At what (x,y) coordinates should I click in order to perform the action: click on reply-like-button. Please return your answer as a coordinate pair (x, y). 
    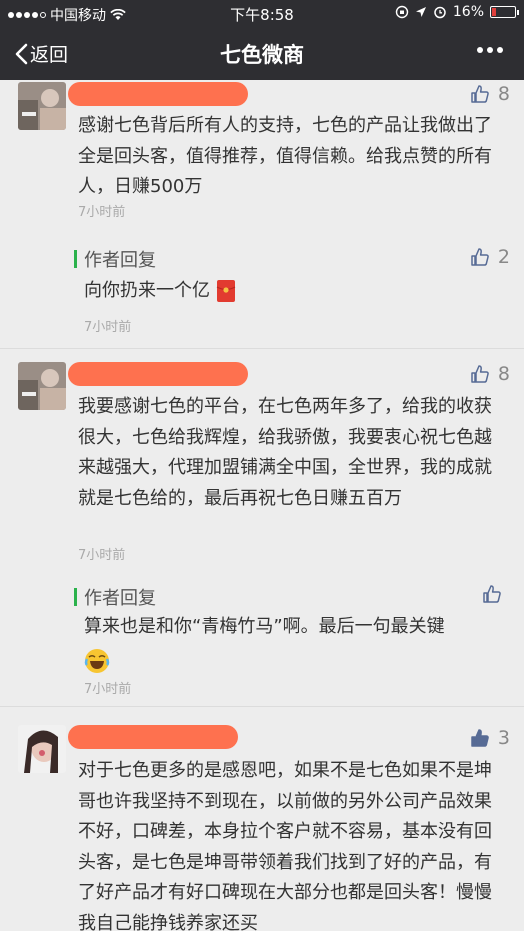
    Looking at the image, I should click on (496, 594).